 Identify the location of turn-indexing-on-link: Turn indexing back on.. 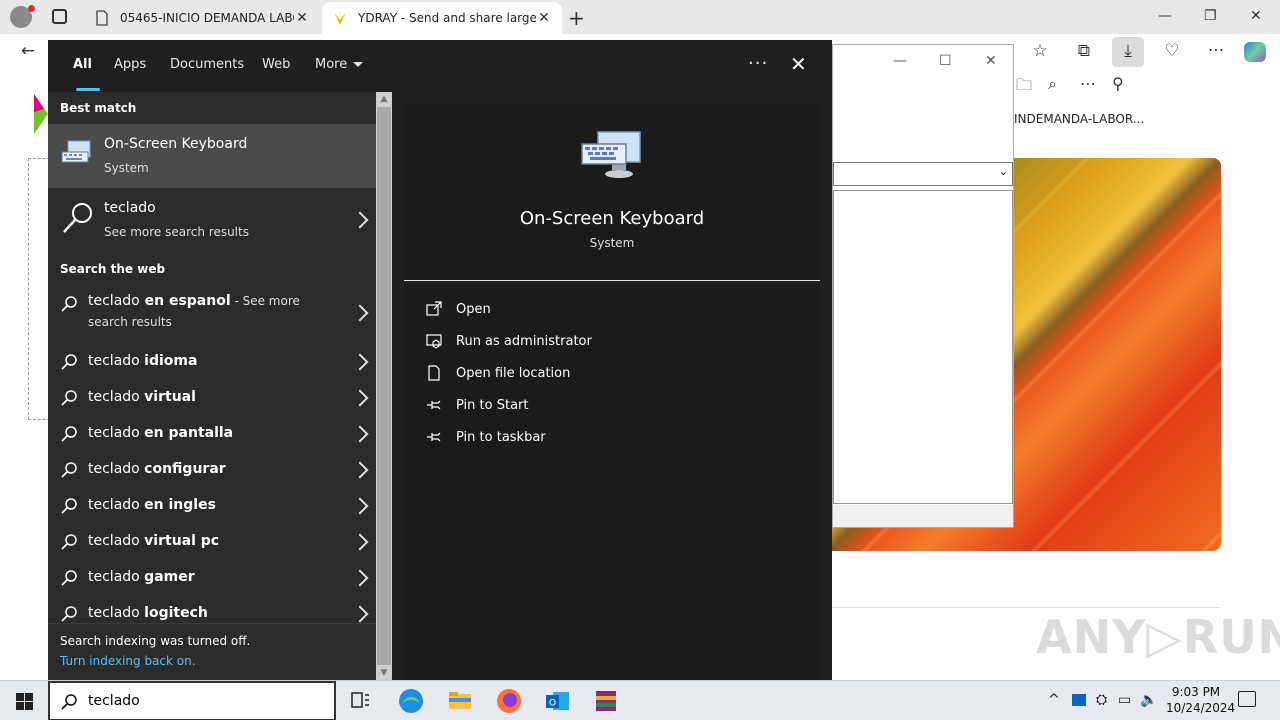
(128, 661).